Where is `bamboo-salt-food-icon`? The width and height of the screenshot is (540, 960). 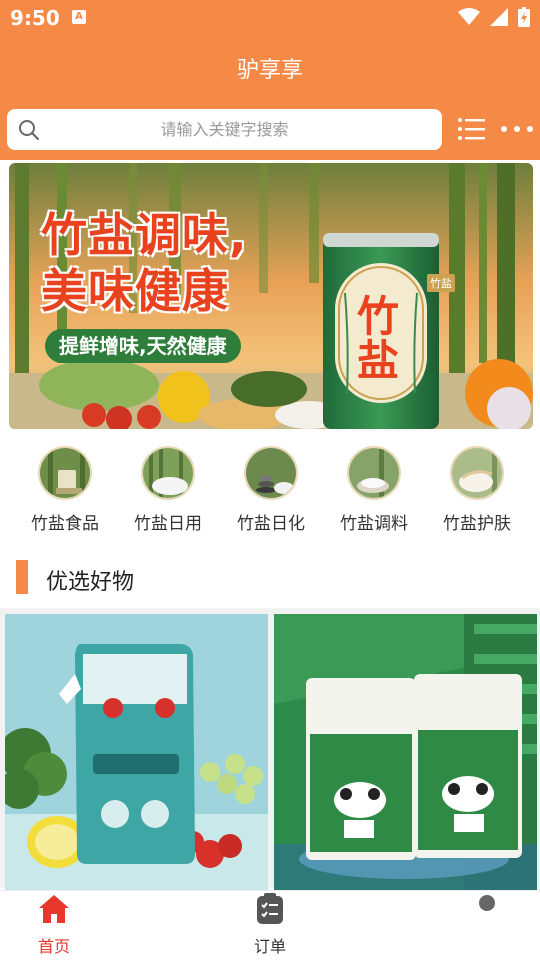
bamboo-salt-food-icon is located at coordinates (65, 473).